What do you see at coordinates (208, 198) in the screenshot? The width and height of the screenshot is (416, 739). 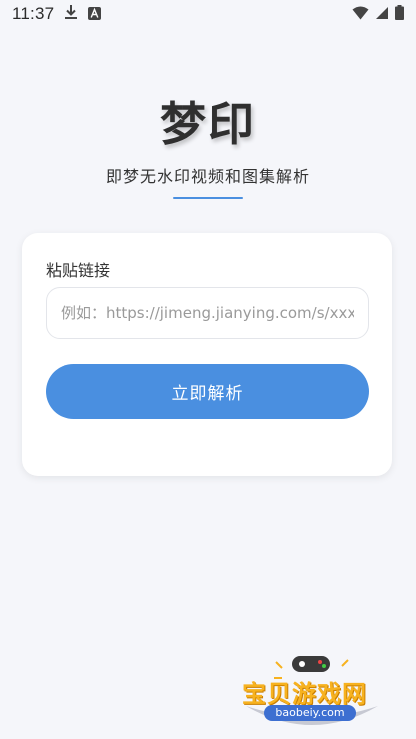 I see `title-underline` at bounding box center [208, 198].